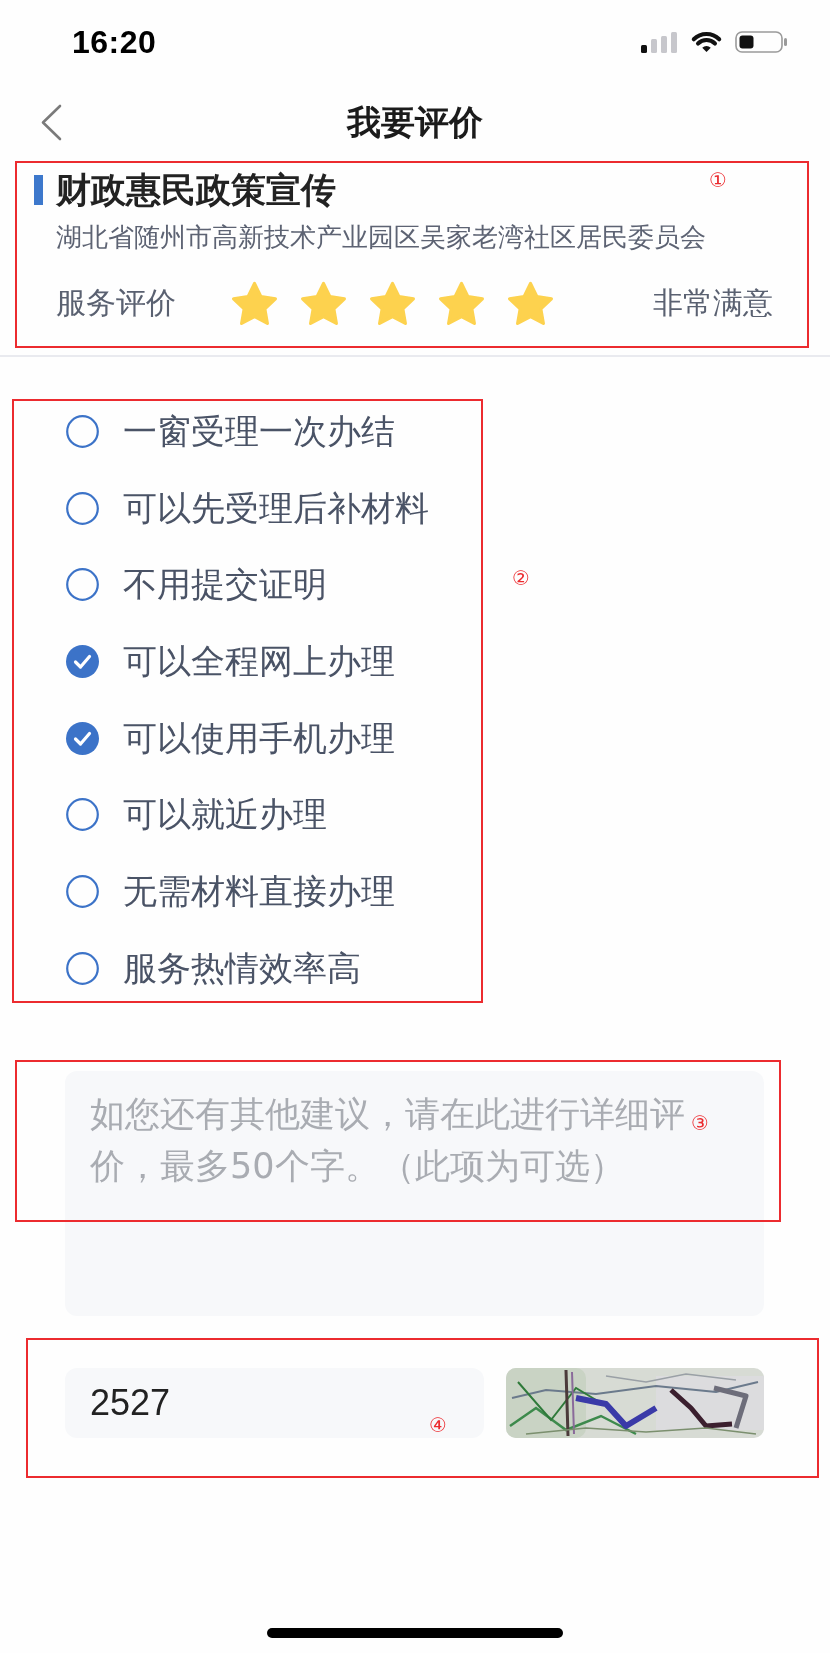 This screenshot has width=830, height=1653. I want to click on rating-verdict: 非常满意, so click(713, 303).